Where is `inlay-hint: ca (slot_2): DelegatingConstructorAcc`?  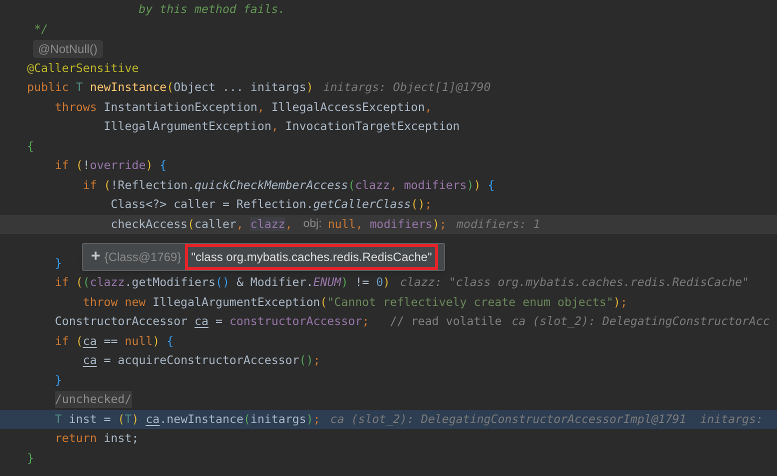 inlay-hint: ca (slot_2): DelegatingConstructorAcc is located at coordinates (641, 321).